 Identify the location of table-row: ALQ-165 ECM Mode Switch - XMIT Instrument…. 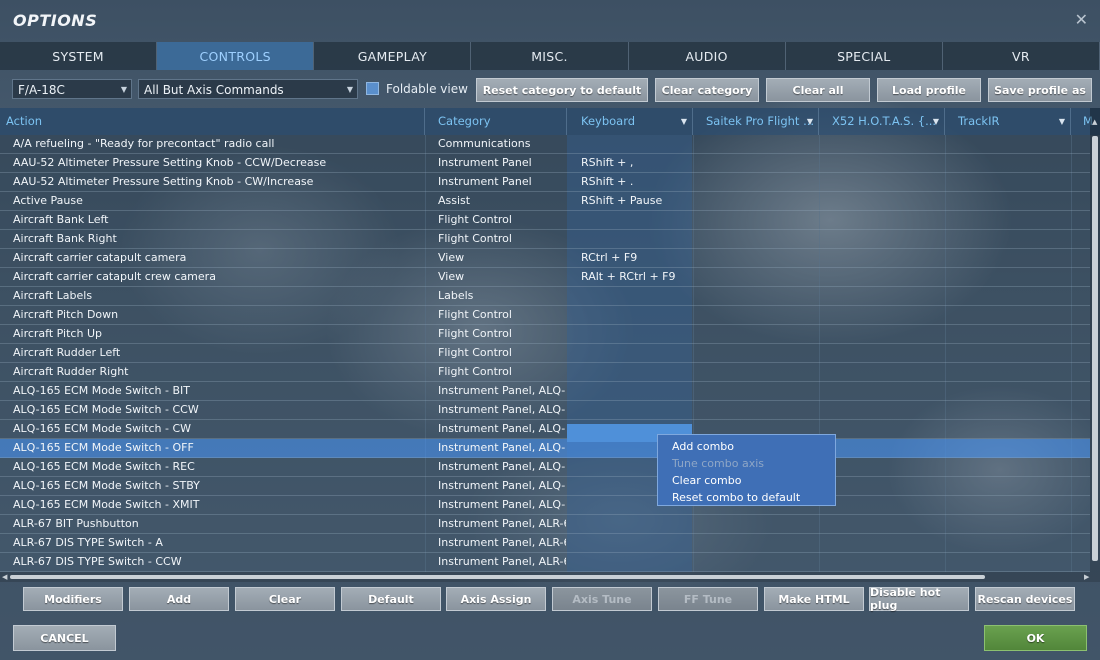
(545, 505).